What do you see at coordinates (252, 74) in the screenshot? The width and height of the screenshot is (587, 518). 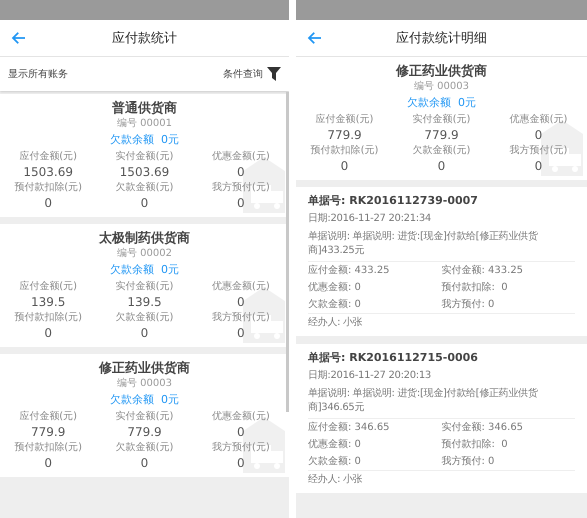 I see `filter-query-button: 条件查询` at bounding box center [252, 74].